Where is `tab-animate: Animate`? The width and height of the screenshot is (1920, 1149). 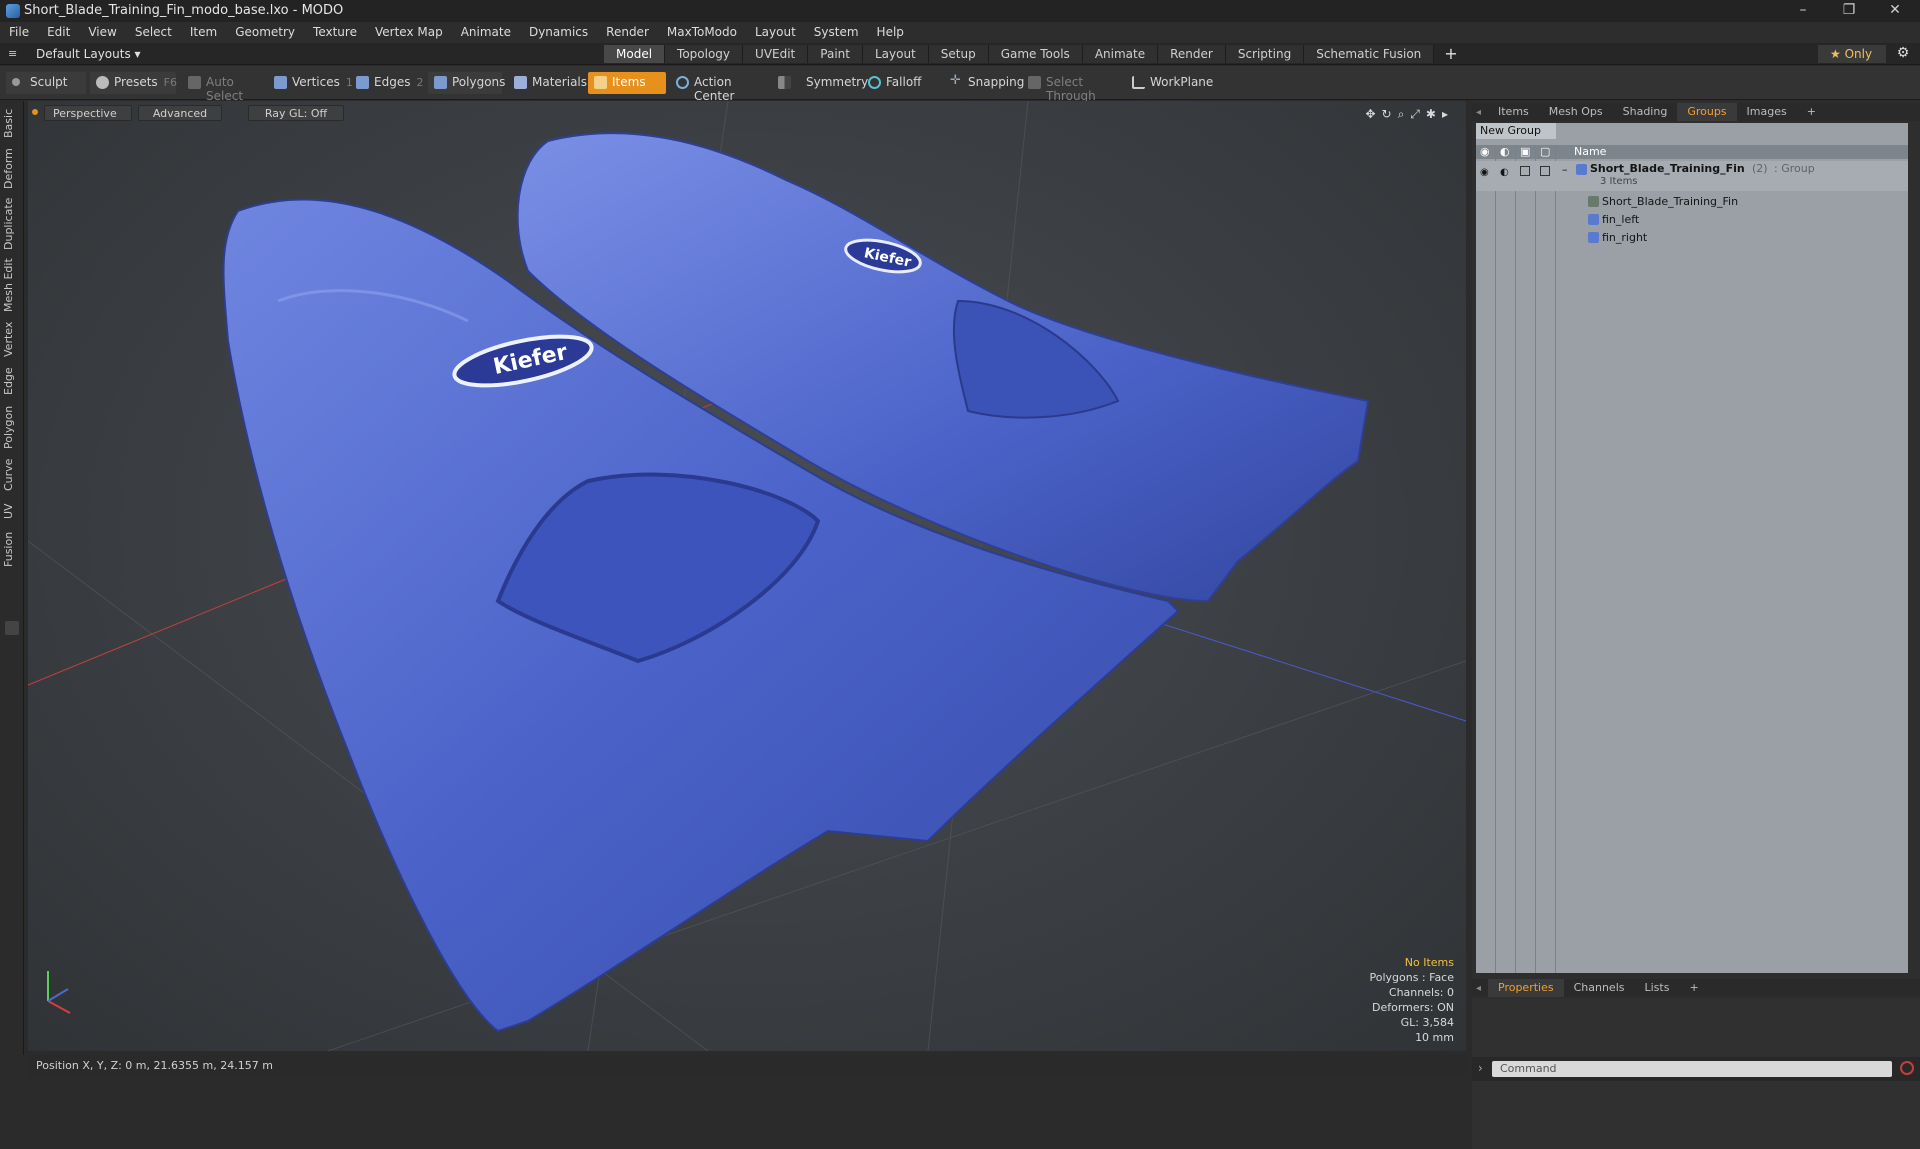
tab-animate: Animate is located at coordinates (1120, 54).